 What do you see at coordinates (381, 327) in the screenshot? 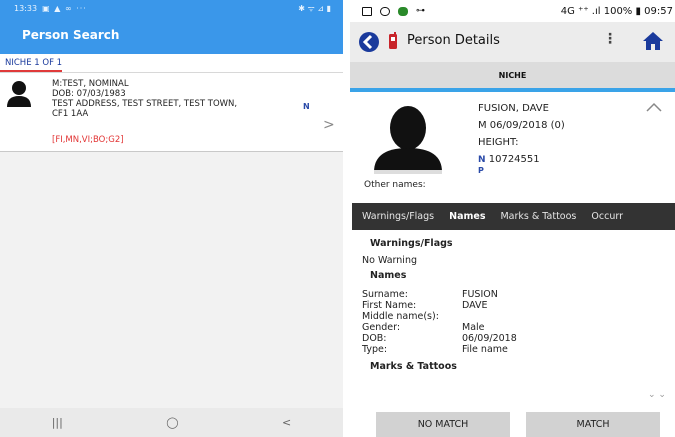
I see `name-field-label: Gender:` at bounding box center [381, 327].